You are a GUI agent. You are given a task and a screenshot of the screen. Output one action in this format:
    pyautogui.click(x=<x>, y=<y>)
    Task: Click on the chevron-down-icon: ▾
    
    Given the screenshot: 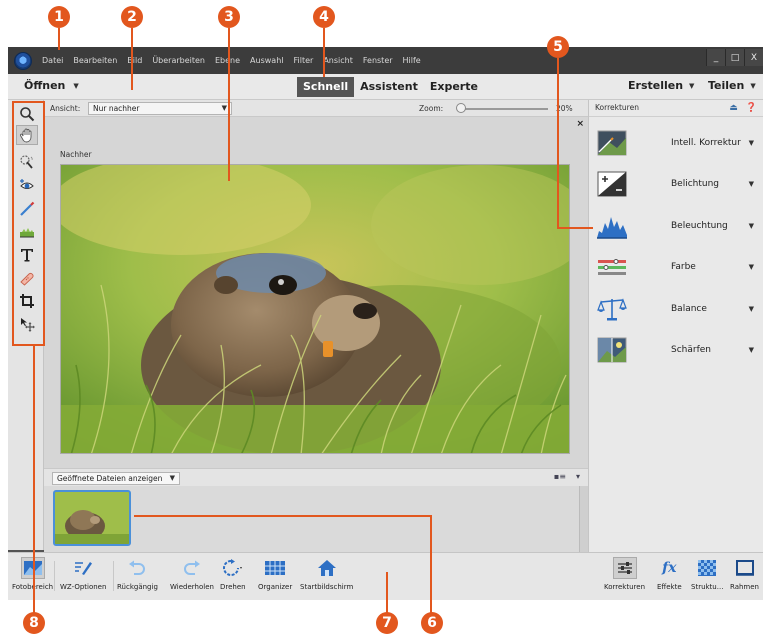 What is the action you would take?
    pyautogui.click(x=578, y=476)
    